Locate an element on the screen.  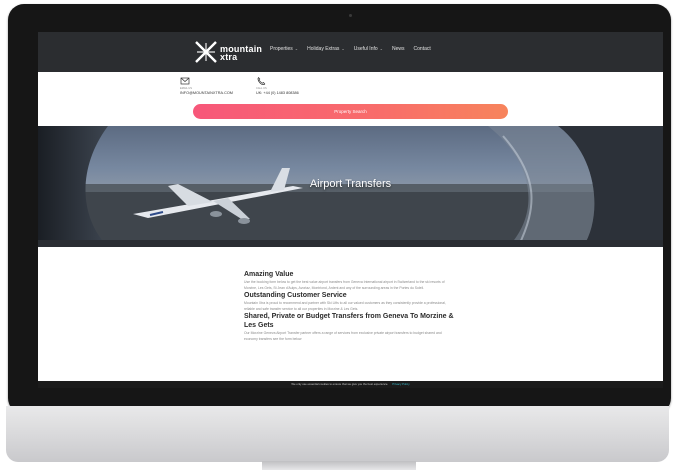
phone-link: UK: +44 (0) 1483 808386 is located at coordinates (277, 93).